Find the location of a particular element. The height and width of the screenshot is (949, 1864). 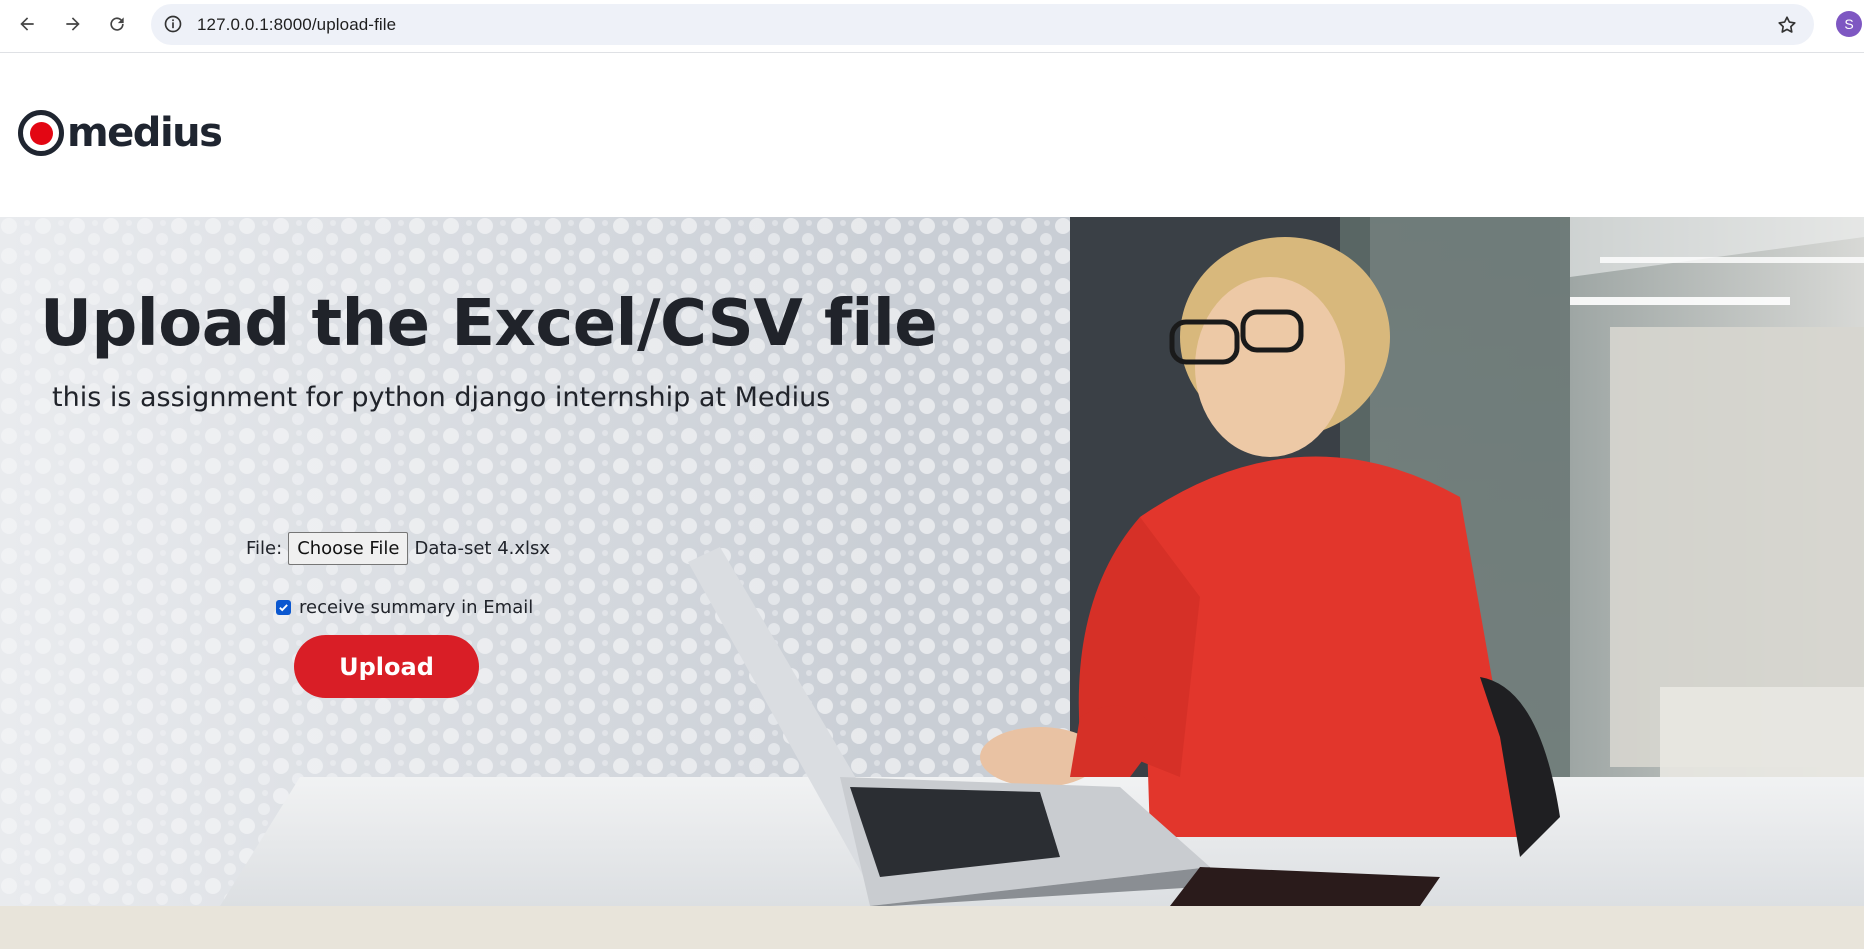

selected-file-name: Data-set 4.xlsx is located at coordinates (482, 548).